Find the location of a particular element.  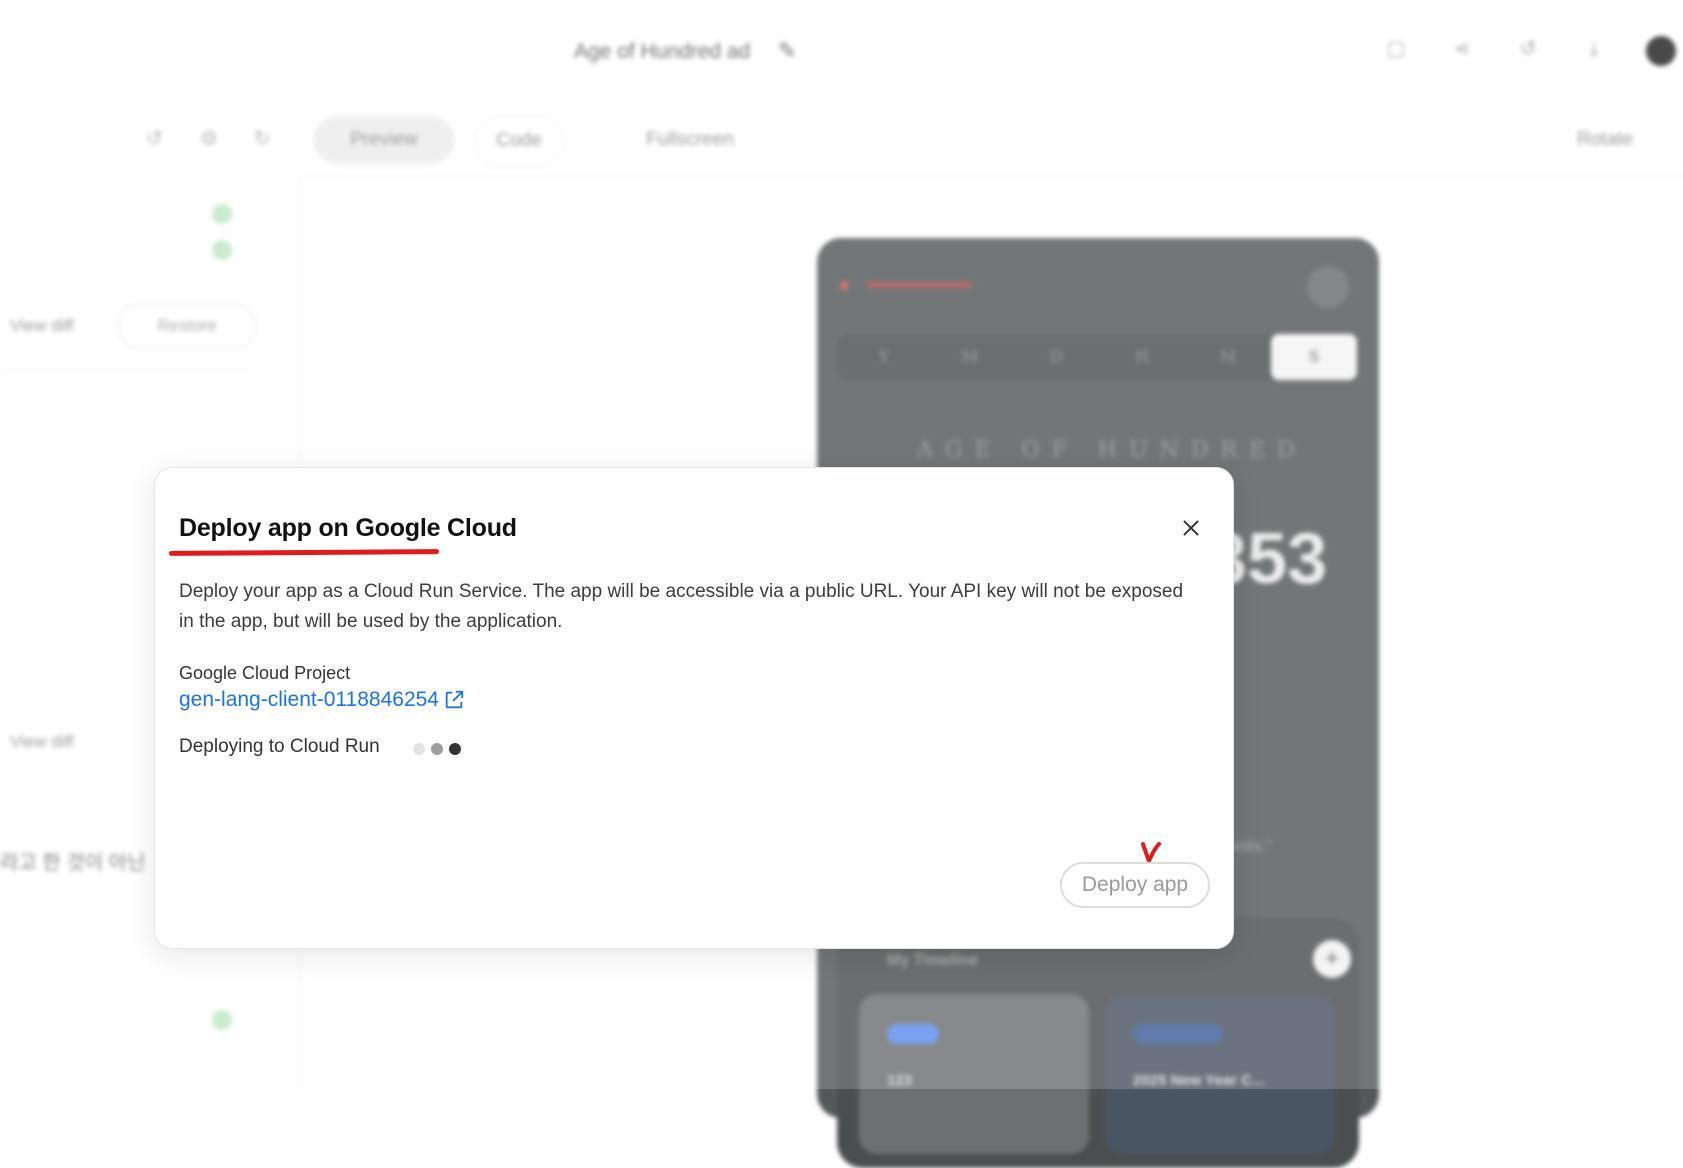

annotation-underline is located at coordinates (304, 552).